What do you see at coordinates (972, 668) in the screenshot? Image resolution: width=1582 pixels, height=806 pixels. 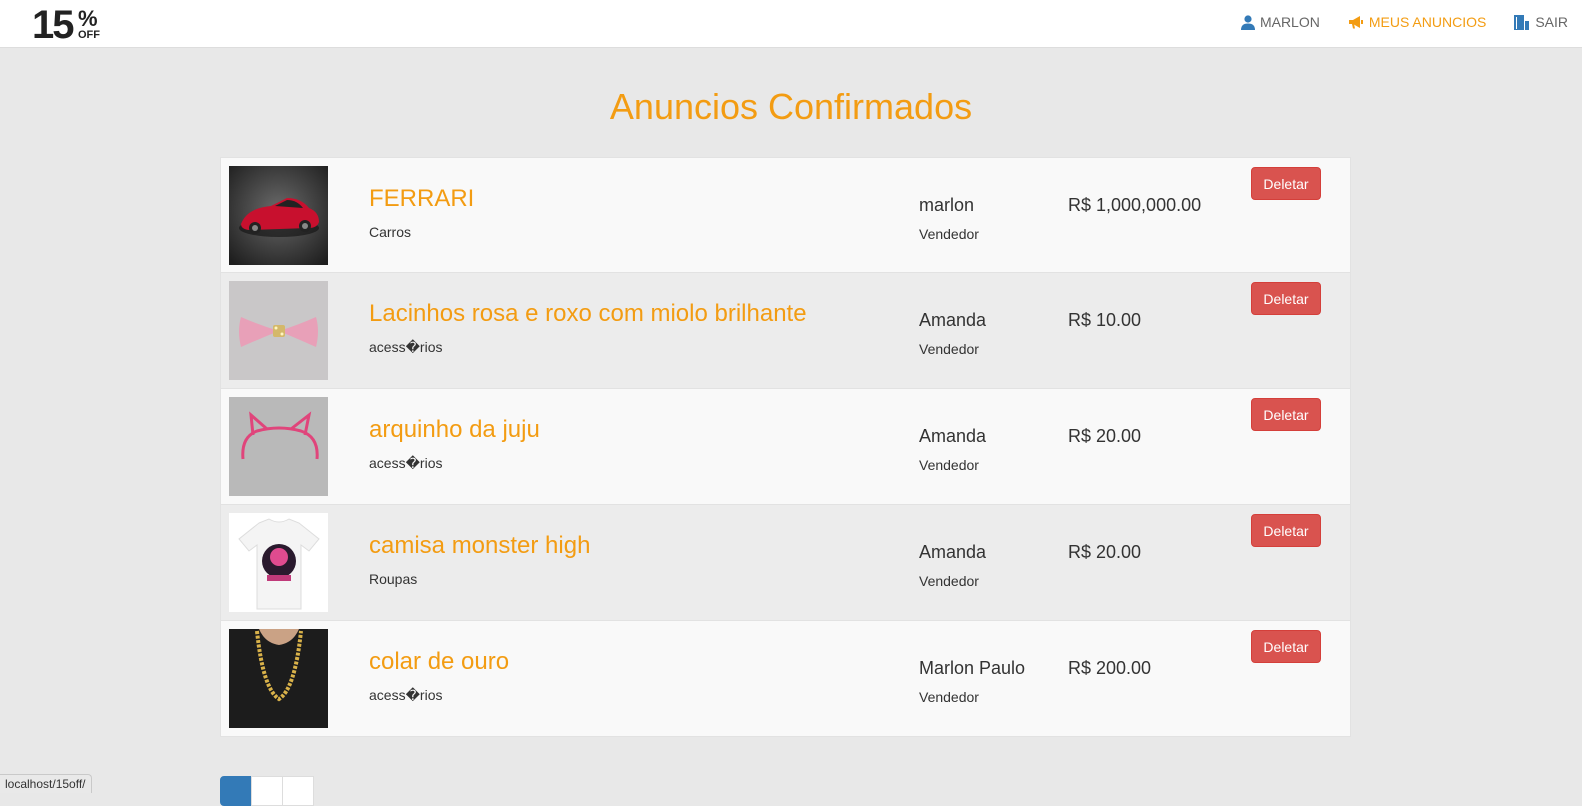 I see `ad-seller-name: Marlon Paulo` at bounding box center [972, 668].